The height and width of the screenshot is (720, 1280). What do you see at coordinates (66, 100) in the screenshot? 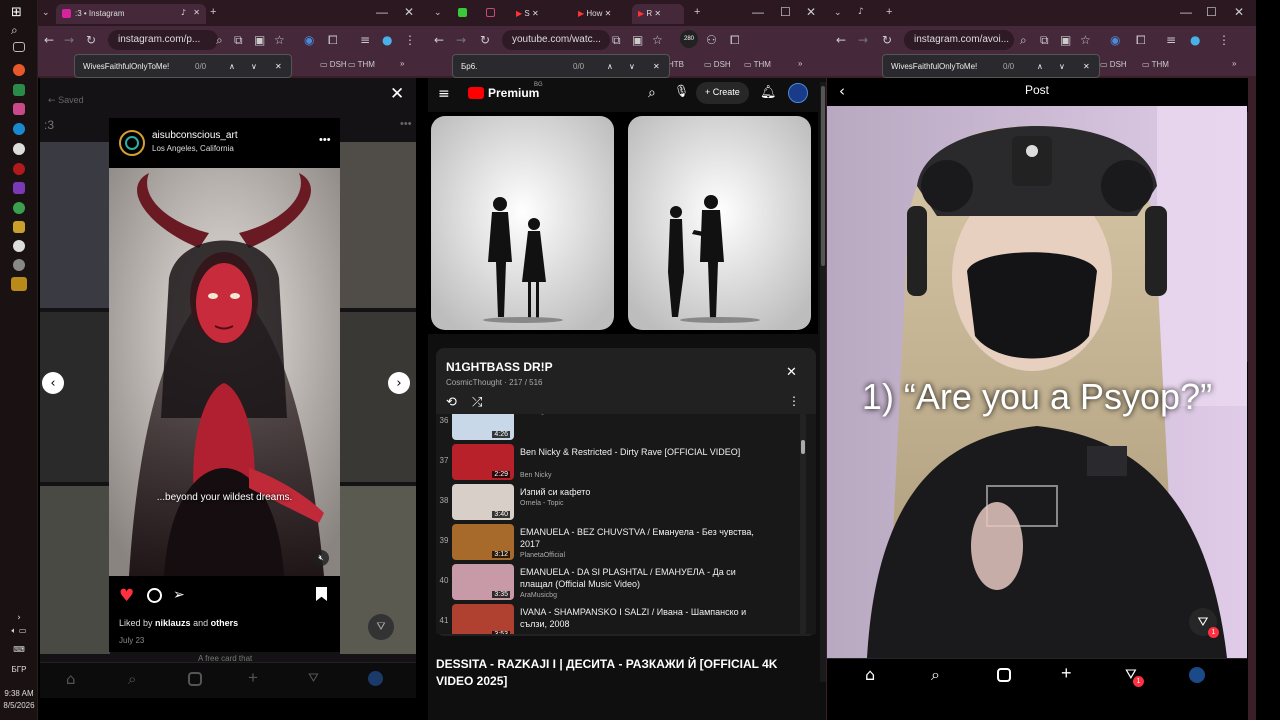
I see `saved-label: ← Saved` at bounding box center [66, 100].